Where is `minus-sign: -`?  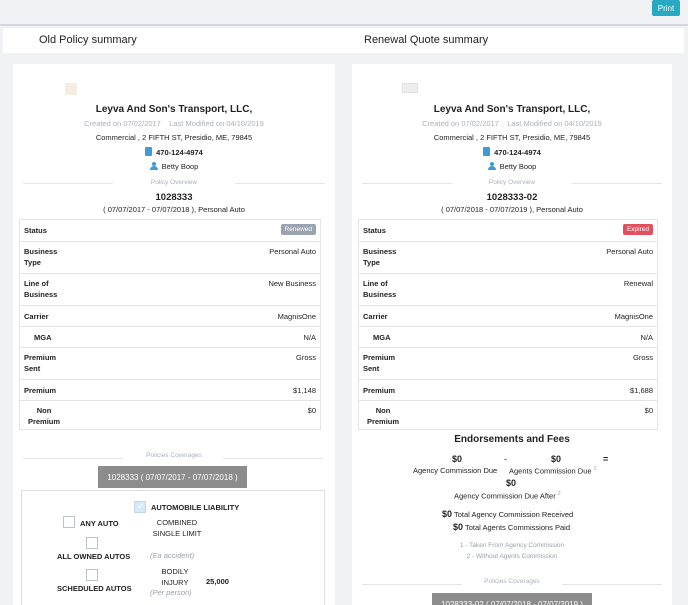 minus-sign: - is located at coordinates (505, 459).